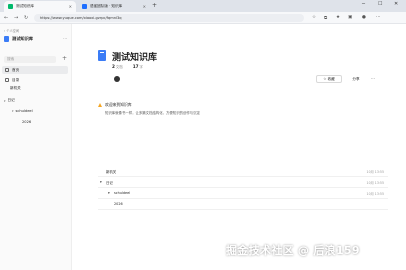 This screenshot has height=270, width=406. I want to click on toc-item-label: 新机关, so click(111, 171).